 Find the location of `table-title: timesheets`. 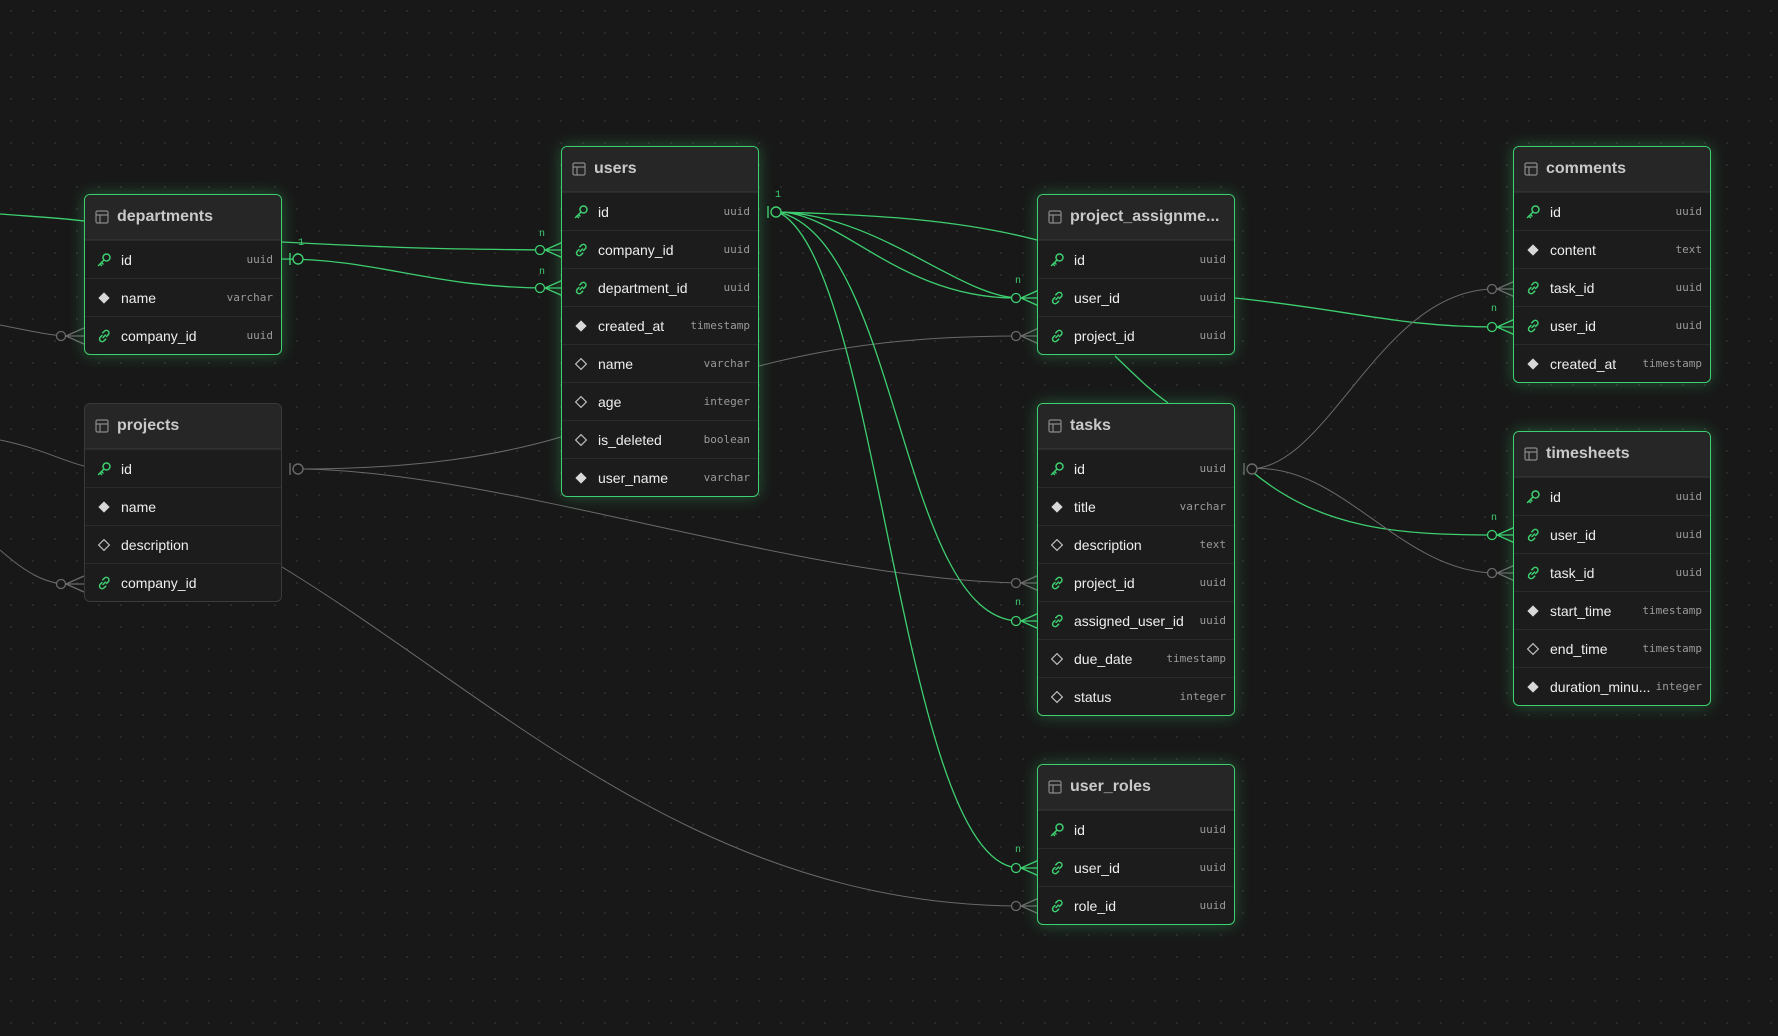

table-title: timesheets is located at coordinates (1588, 453).